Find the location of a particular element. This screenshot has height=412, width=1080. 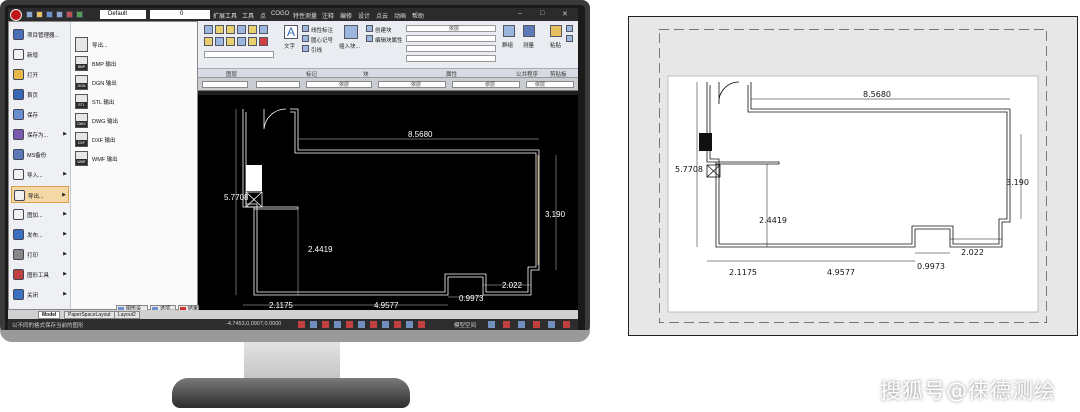

export-submenu-item: WMF WMF 输出 is located at coordinates (133, 159).